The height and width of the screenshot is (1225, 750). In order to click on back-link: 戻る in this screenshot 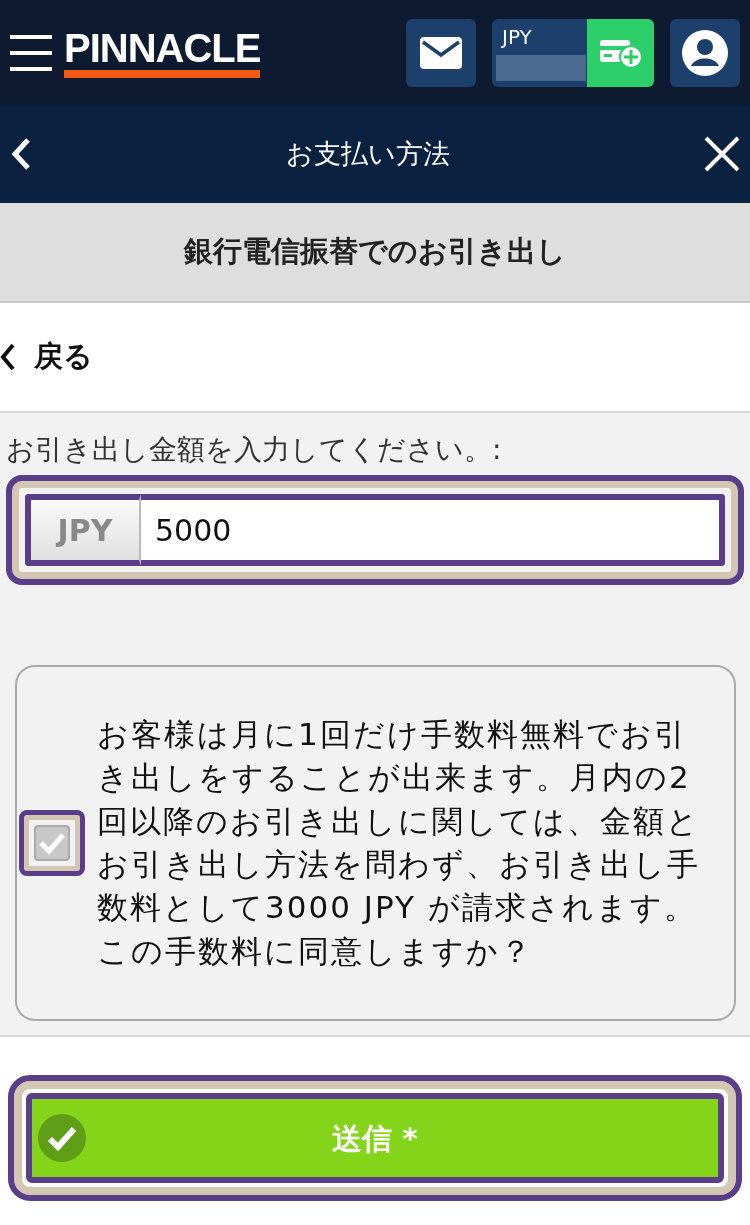, I will do `click(46, 357)`.